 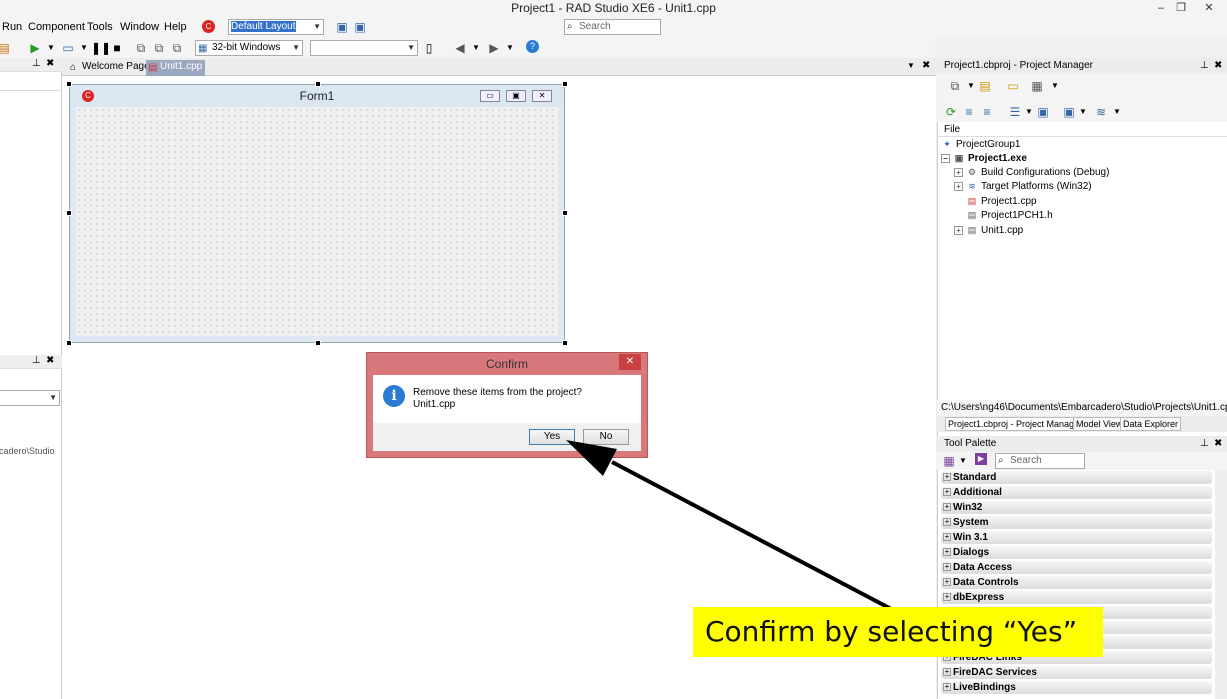 I want to click on annotation-arrow, so click(x=730, y=526).